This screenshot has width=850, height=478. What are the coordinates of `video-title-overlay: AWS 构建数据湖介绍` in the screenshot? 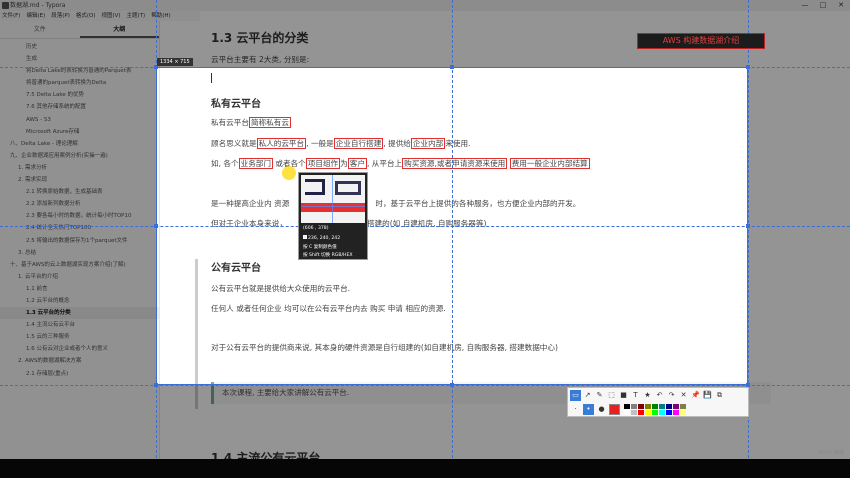 It's located at (701, 41).